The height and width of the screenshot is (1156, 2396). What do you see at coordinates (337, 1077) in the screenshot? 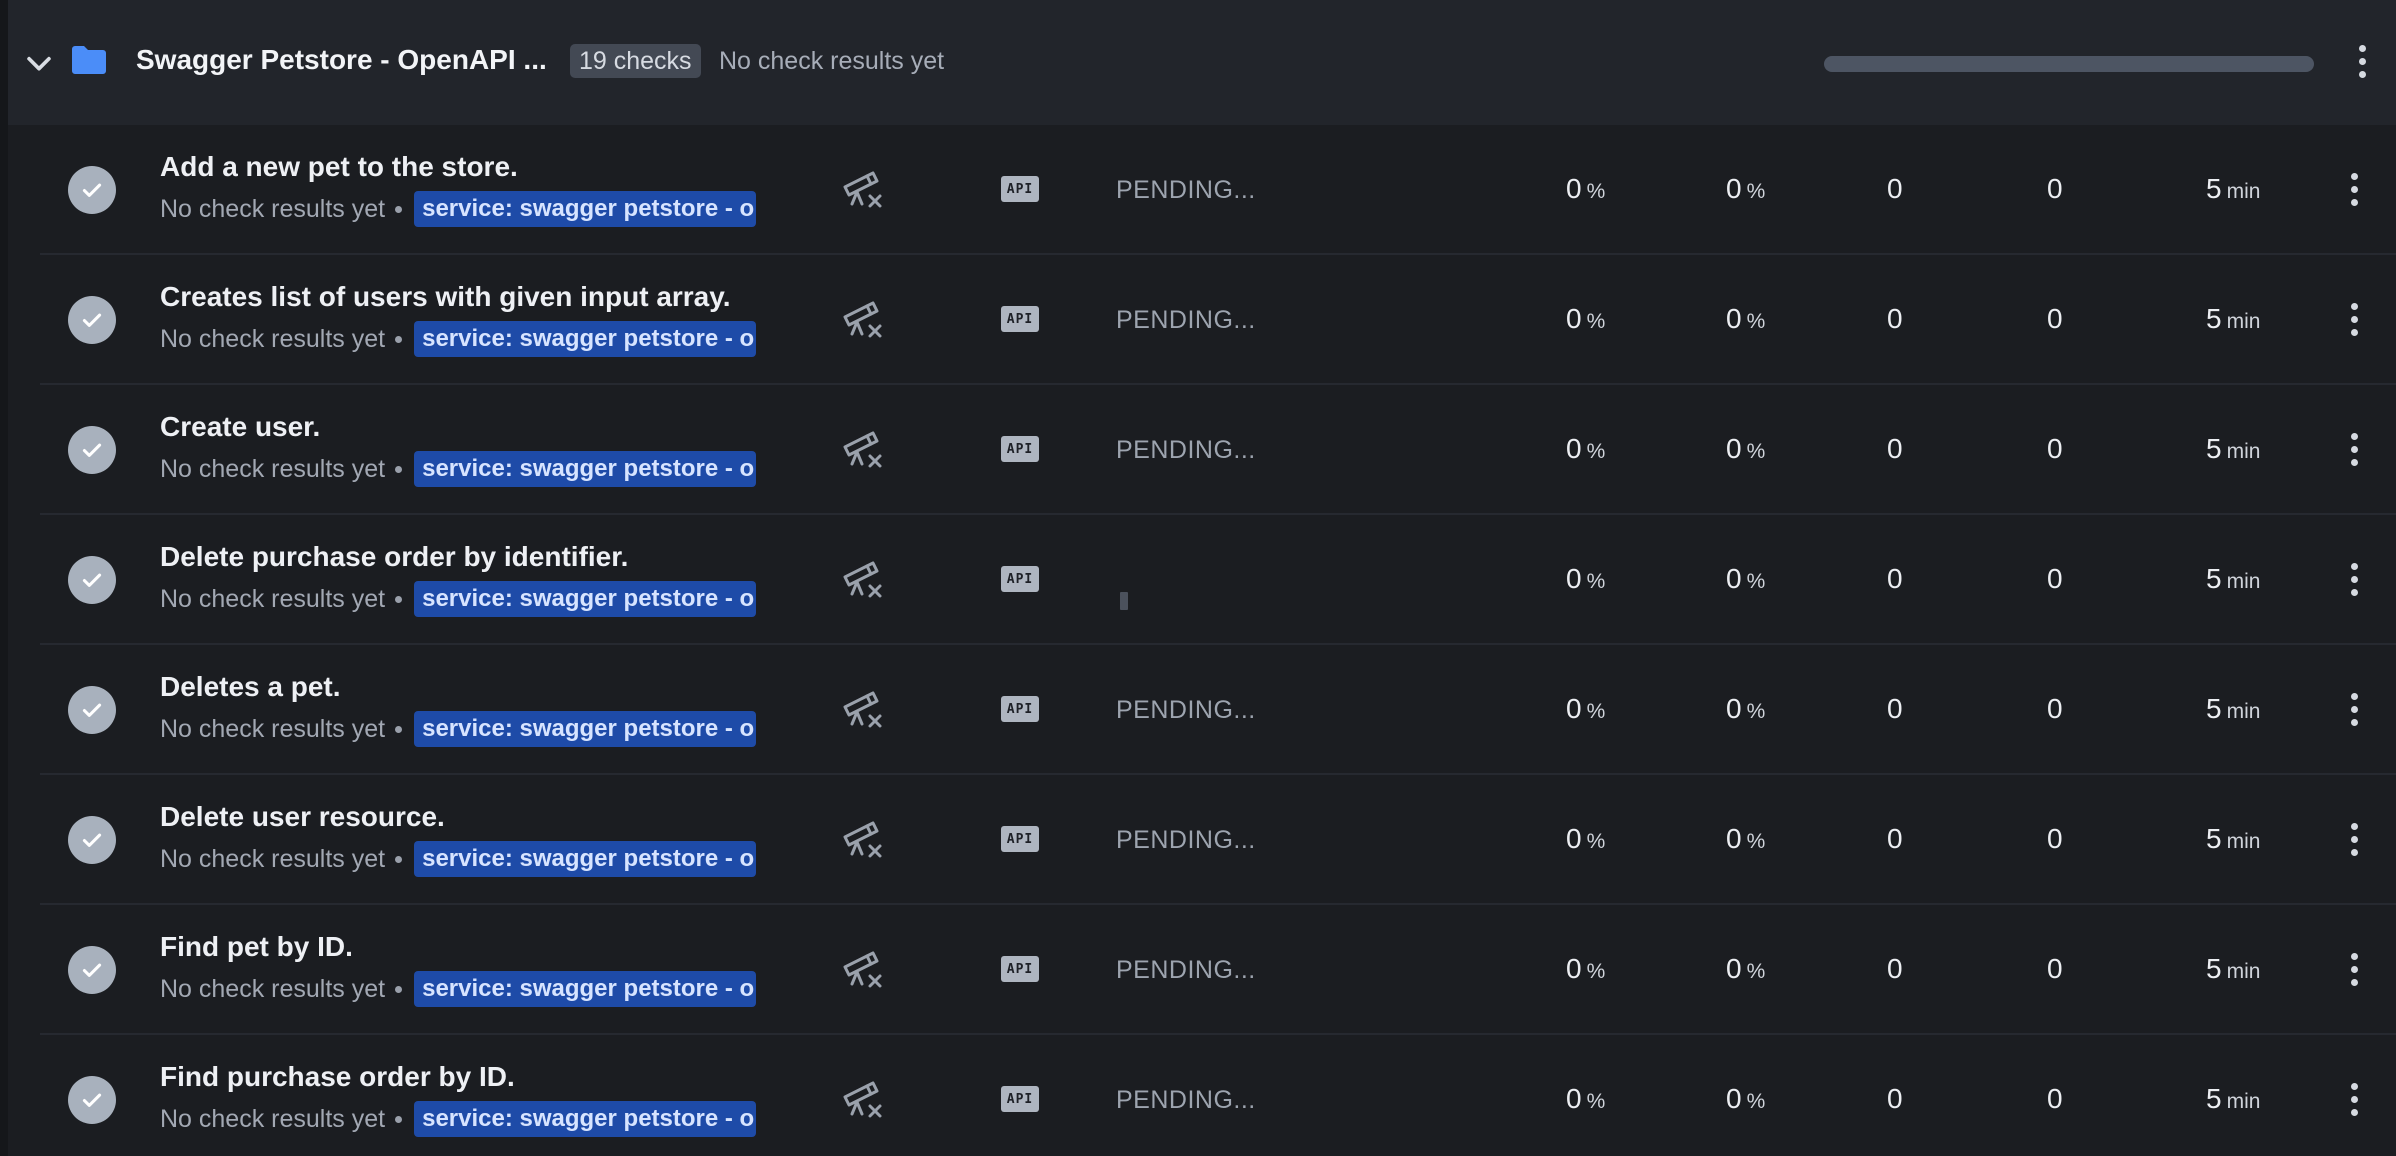
I see `check-title: Find purchase order by ID.` at bounding box center [337, 1077].